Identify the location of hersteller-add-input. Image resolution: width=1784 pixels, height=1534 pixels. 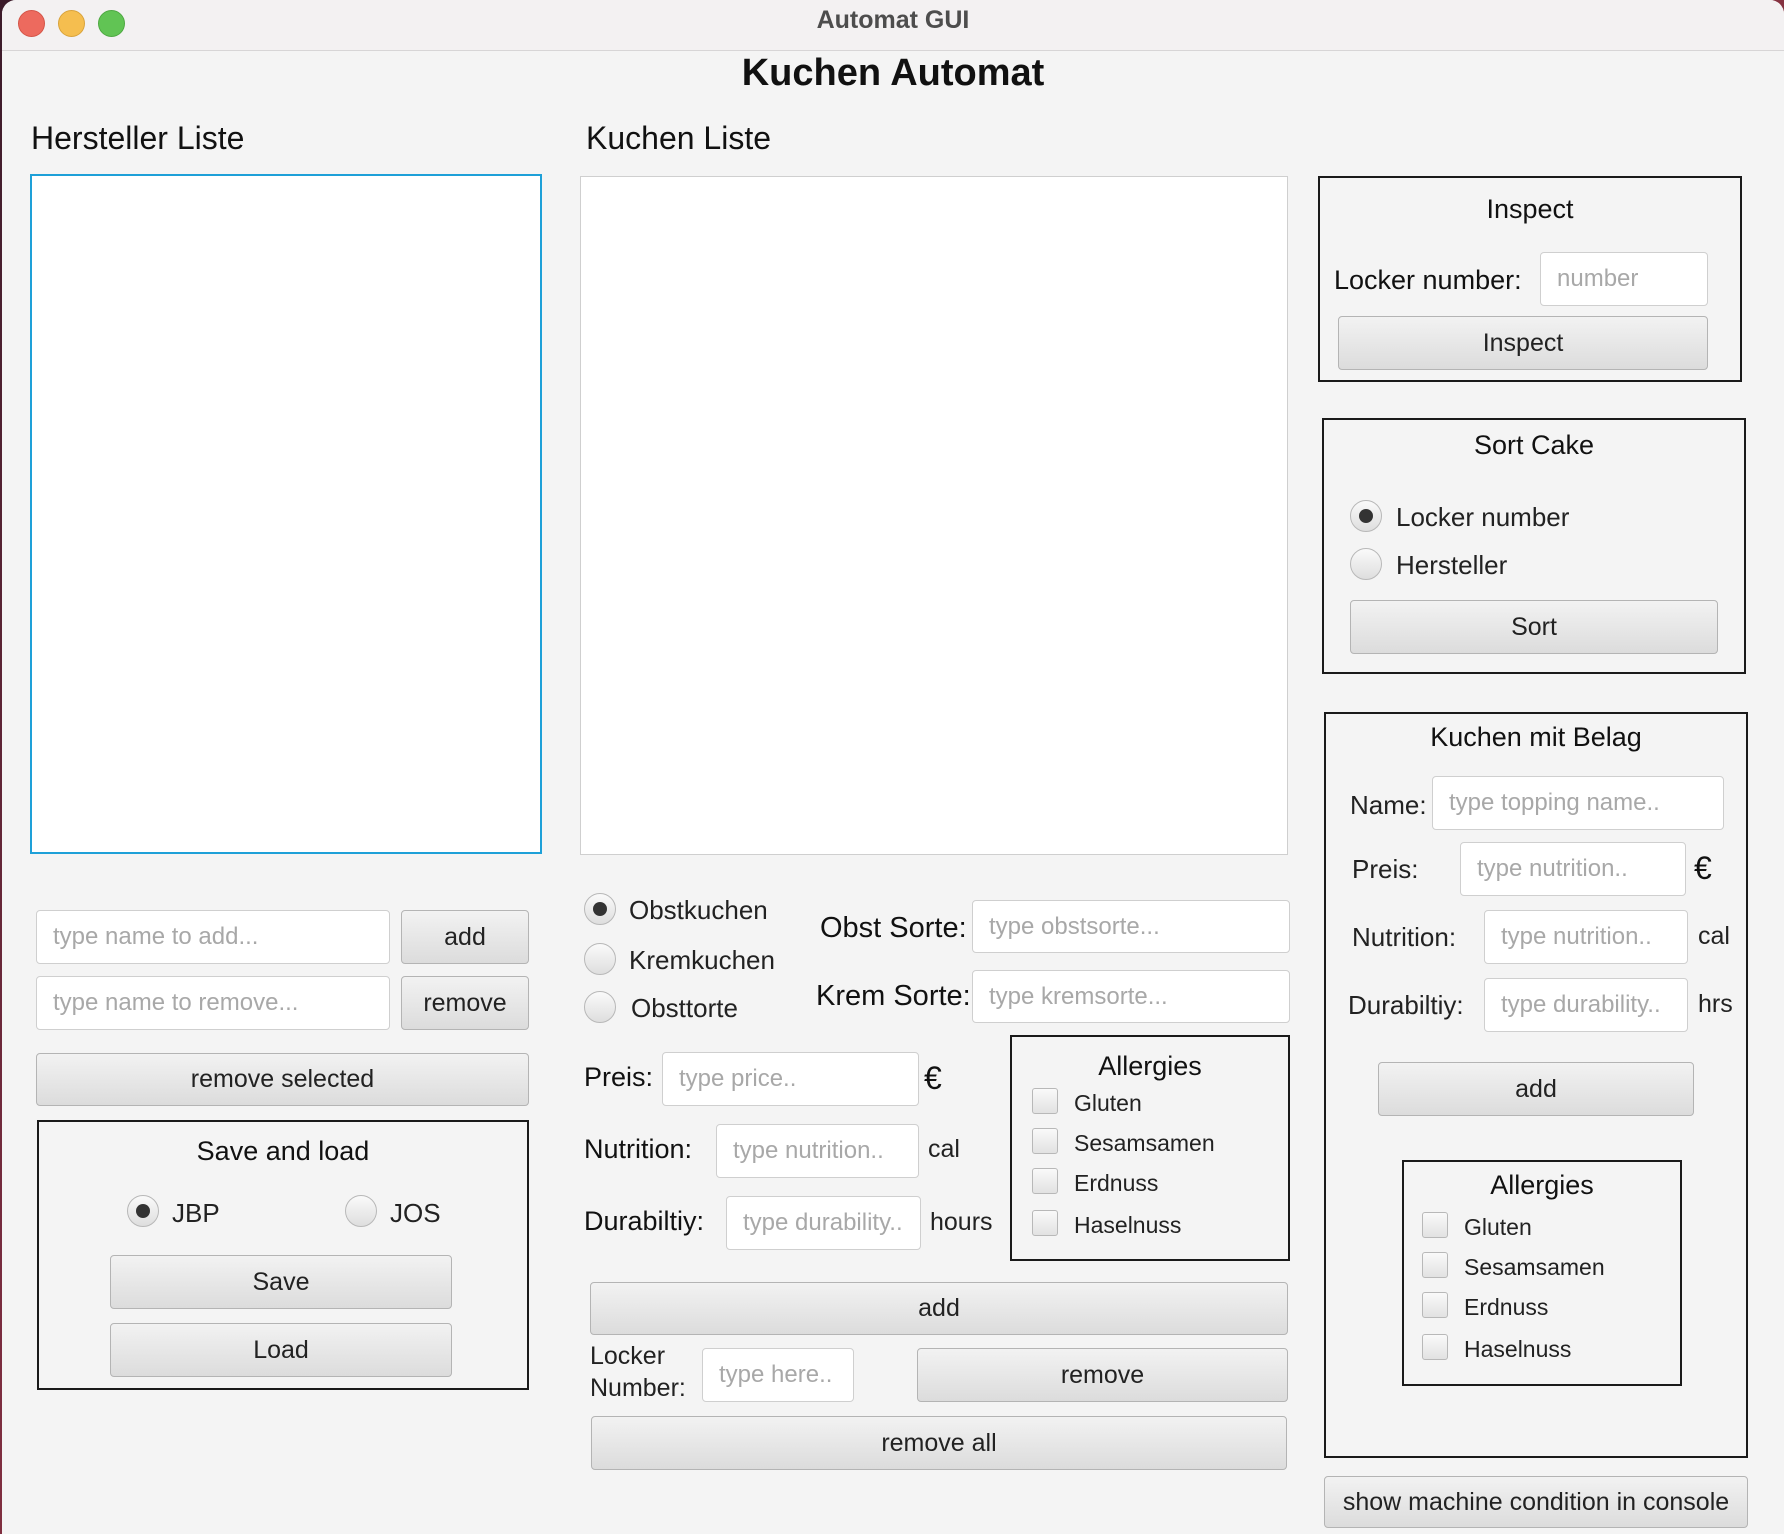
(213, 937).